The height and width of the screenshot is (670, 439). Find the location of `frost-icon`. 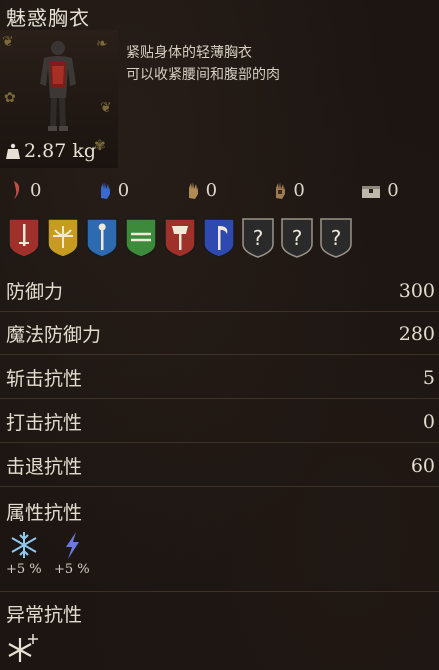

frost-icon is located at coordinates (24, 545).